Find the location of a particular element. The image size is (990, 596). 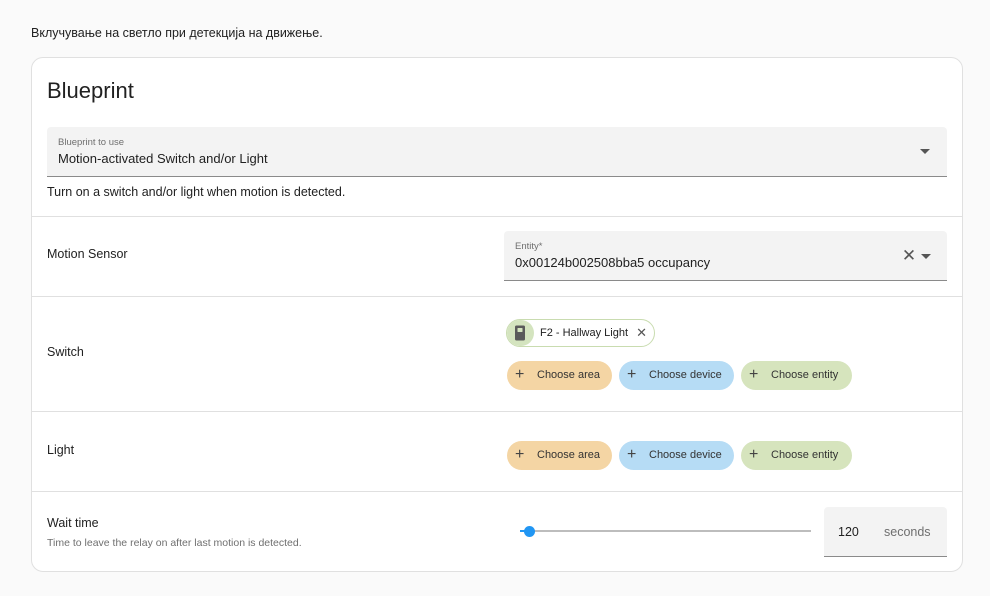

motion-sensor-entity-picker: Entity* 0x00124b002508bba5 occupancy ✕ is located at coordinates (725, 256).